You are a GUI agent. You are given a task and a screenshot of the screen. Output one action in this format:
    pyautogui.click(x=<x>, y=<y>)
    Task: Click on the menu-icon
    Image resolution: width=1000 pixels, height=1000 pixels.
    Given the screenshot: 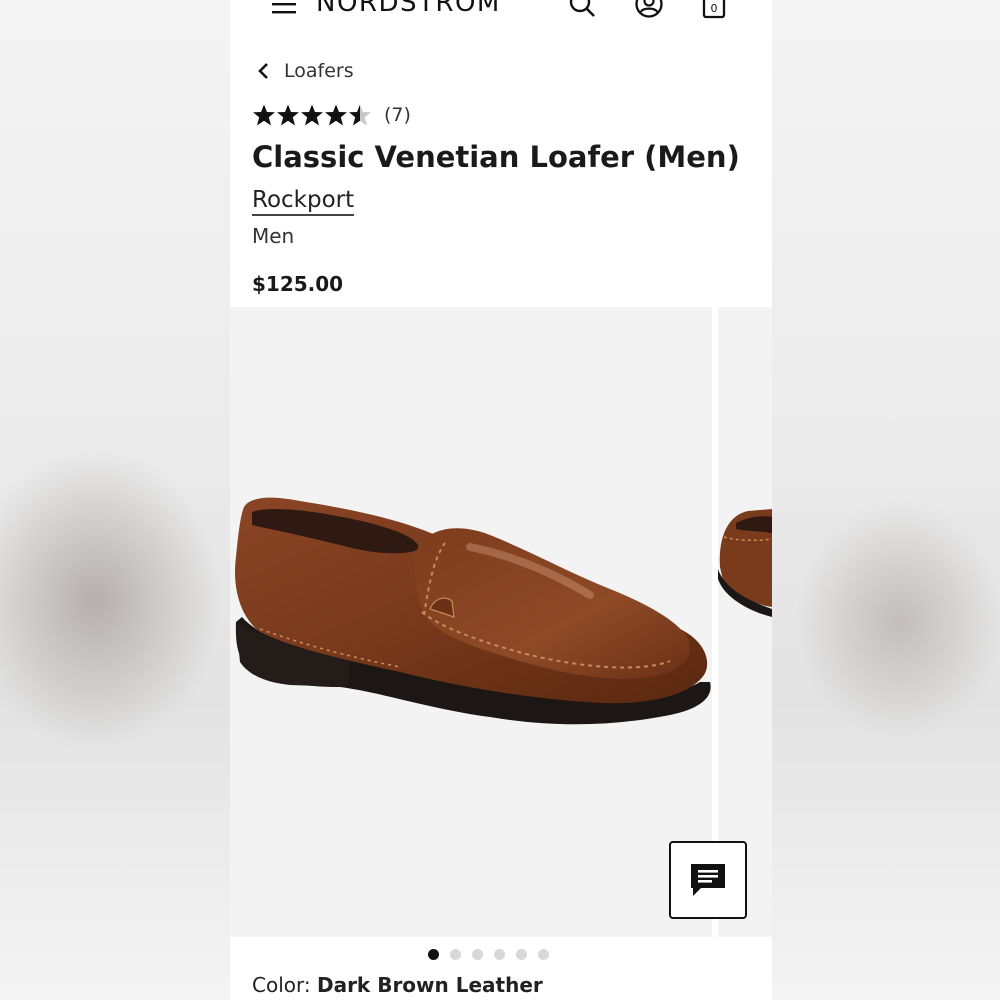 What is the action you would take?
    pyautogui.click(x=285, y=8)
    